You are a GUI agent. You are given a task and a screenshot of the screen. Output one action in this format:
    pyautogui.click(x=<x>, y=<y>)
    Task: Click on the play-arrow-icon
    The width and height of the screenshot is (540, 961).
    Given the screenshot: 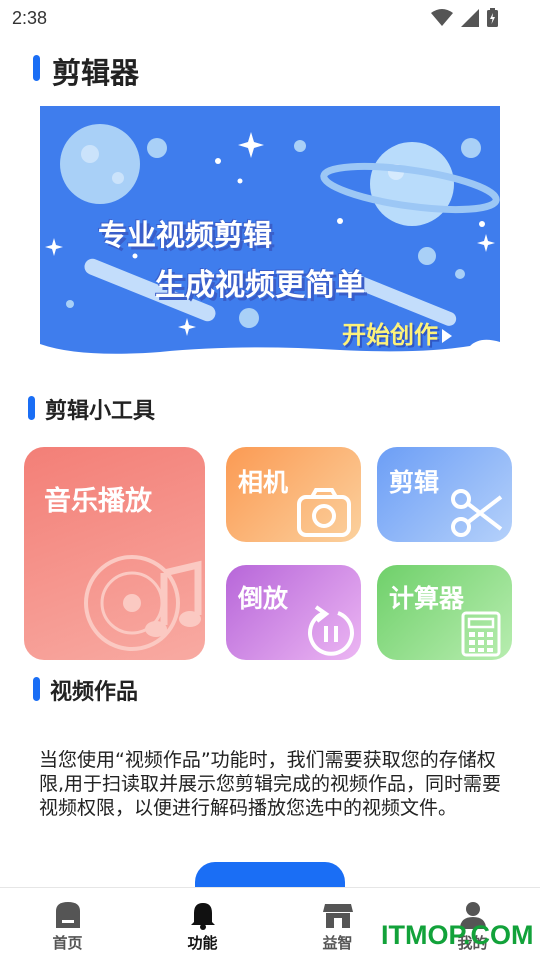 What is the action you would take?
    pyautogui.click(x=447, y=336)
    